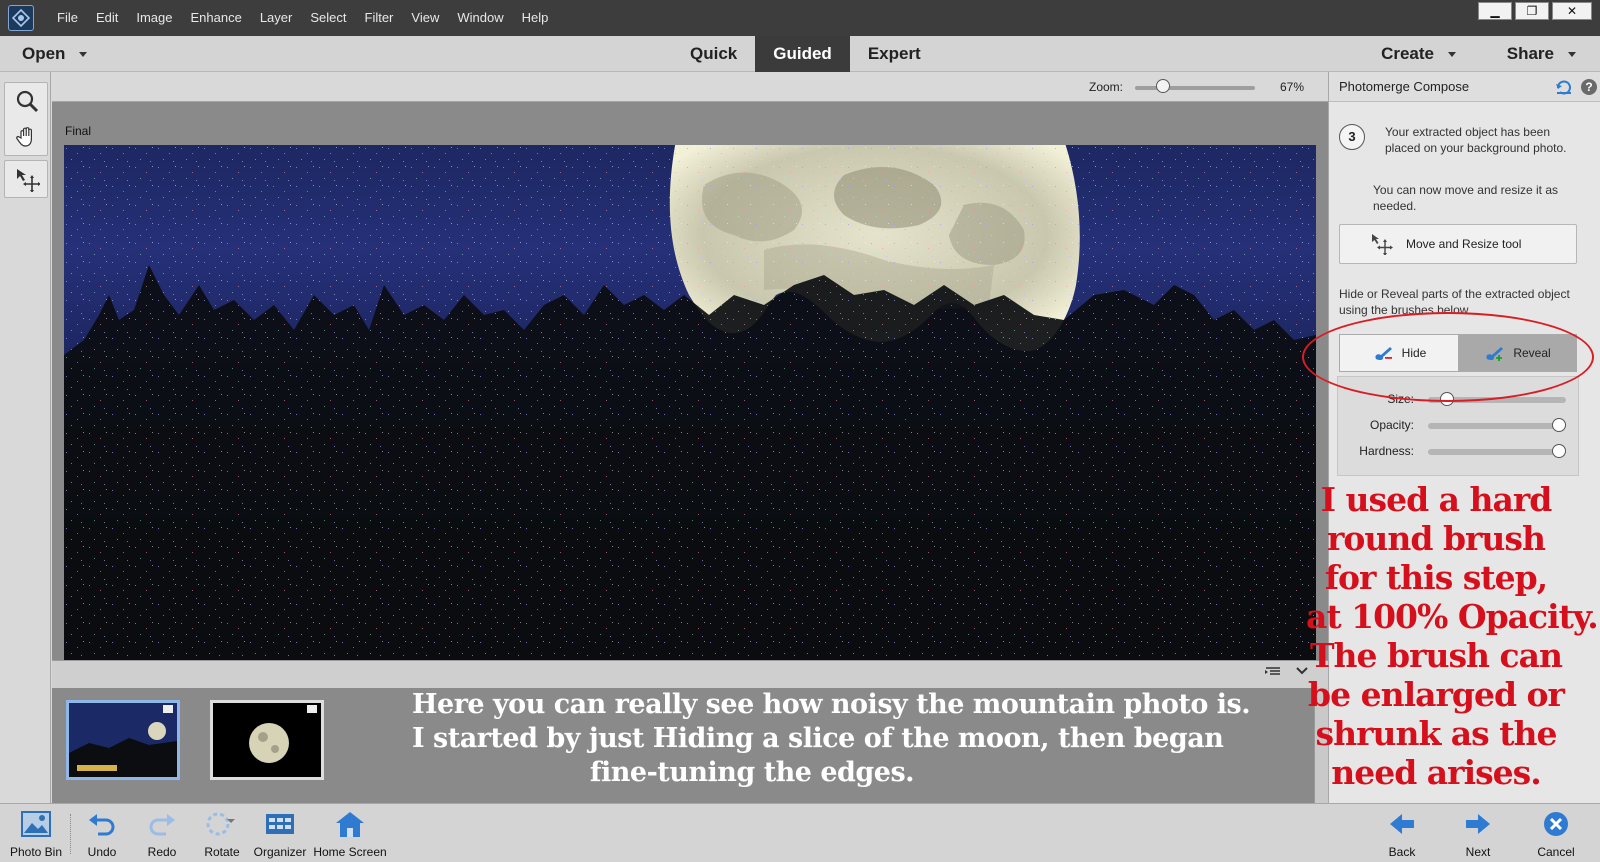 The image size is (1600, 862). What do you see at coordinates (1163, 86) in the screenshot?
I see `zoom-slider-handle` at bounding box center [1163, 86].